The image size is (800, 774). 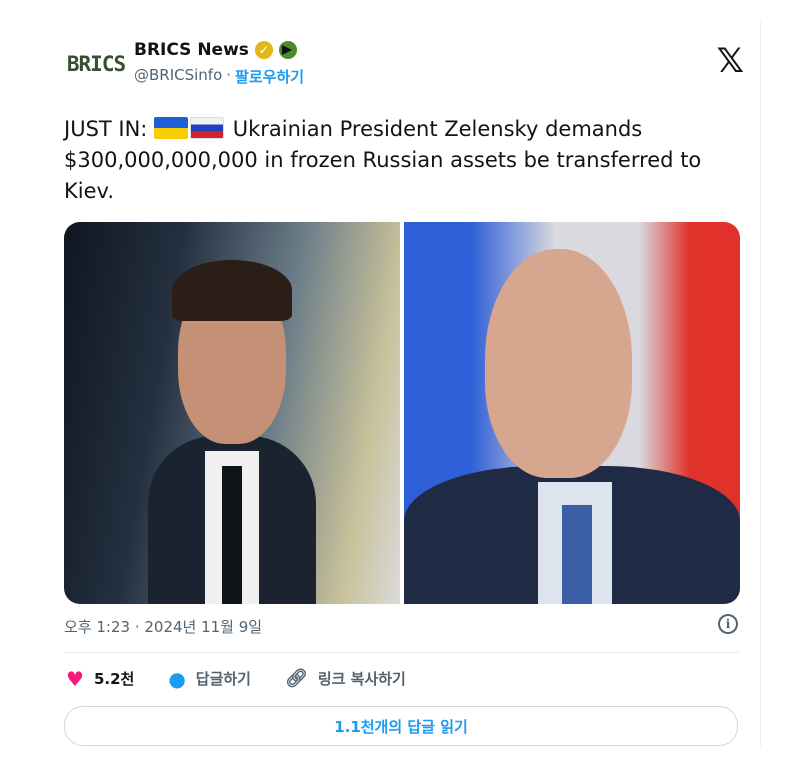 I want to click on tweet-timestamp: 오후 1:23 · 2024년 11월 9일, so click(x=163, y=626).